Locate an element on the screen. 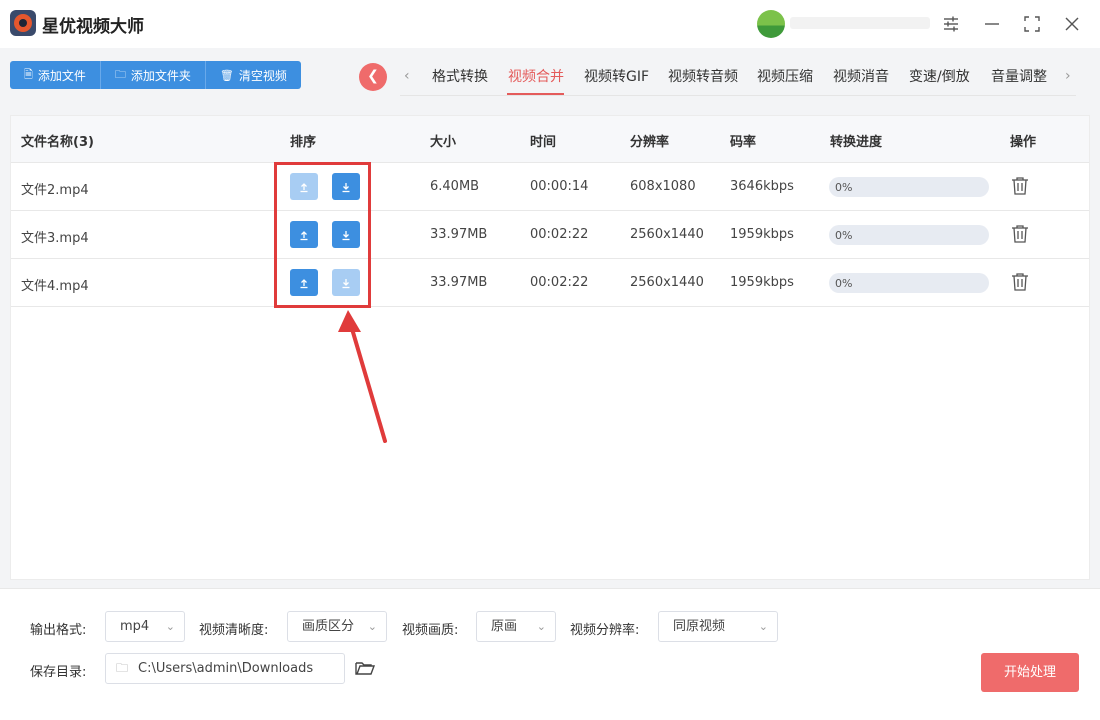 The width and height of the screenshot is (1100, 720). quality-select: 原画 ⌄ is located at coordinates (516, 626).